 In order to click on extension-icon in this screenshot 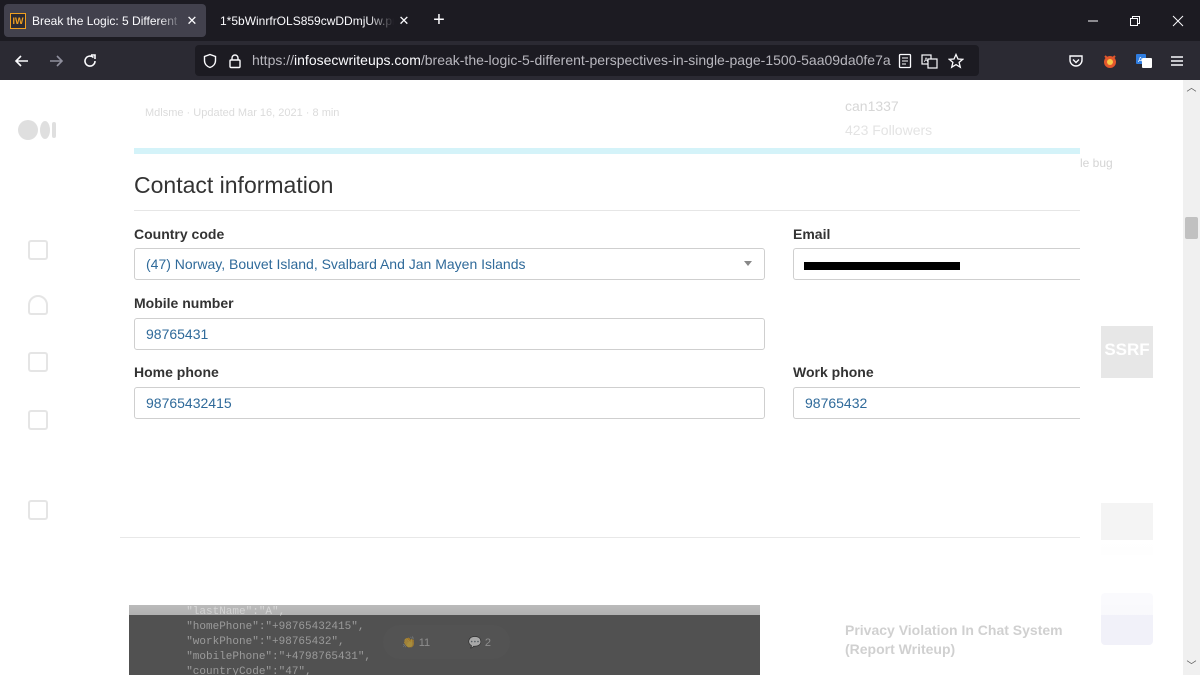, I will do `click(1110, 61)`.